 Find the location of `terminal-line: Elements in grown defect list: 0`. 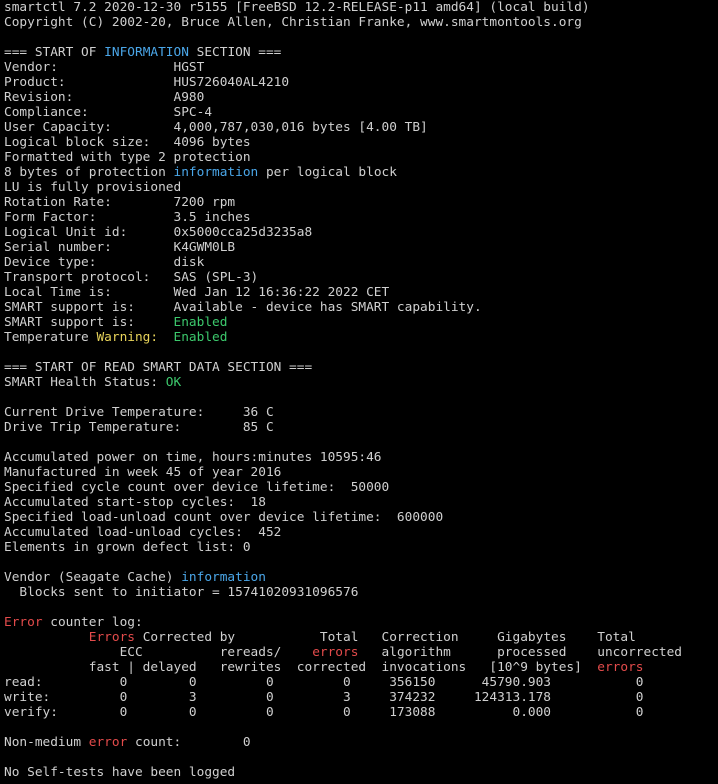

terminal-line: Elements in grown defect list: 0 is located at coordinates (361, 547).